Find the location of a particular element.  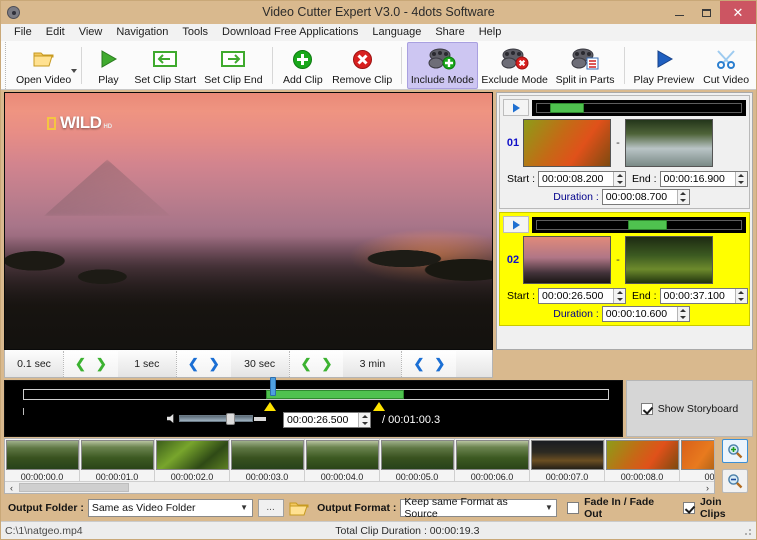

menu-item-share: Share is located at coordinates (449, 32).